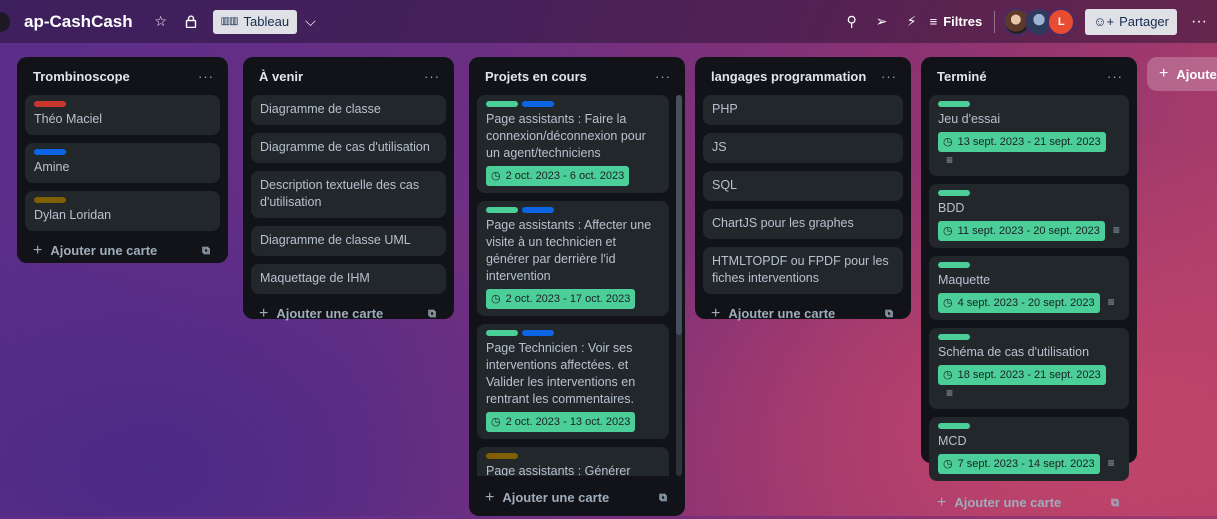 This screenshot has width=1217, height=519. I want to click on member-avatars: L, so click(1039, 21).